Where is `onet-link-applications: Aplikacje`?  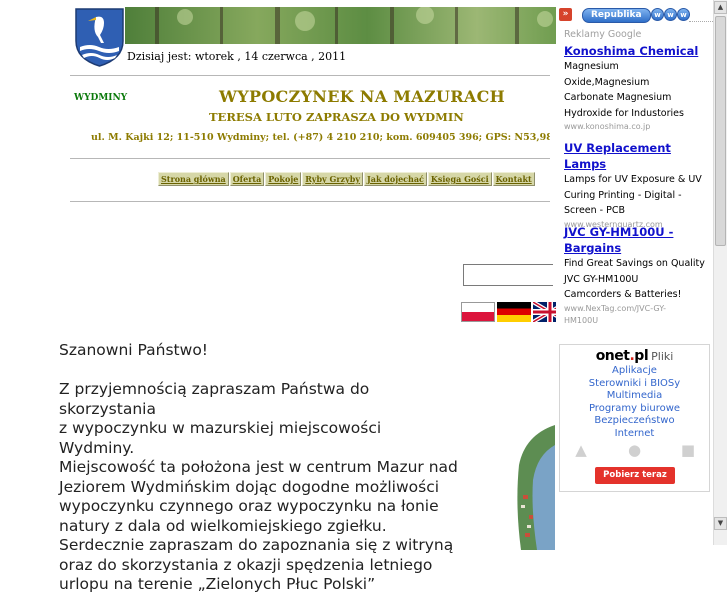 onet-link-applications: Aplikacje is located at coordinates (634, 371).